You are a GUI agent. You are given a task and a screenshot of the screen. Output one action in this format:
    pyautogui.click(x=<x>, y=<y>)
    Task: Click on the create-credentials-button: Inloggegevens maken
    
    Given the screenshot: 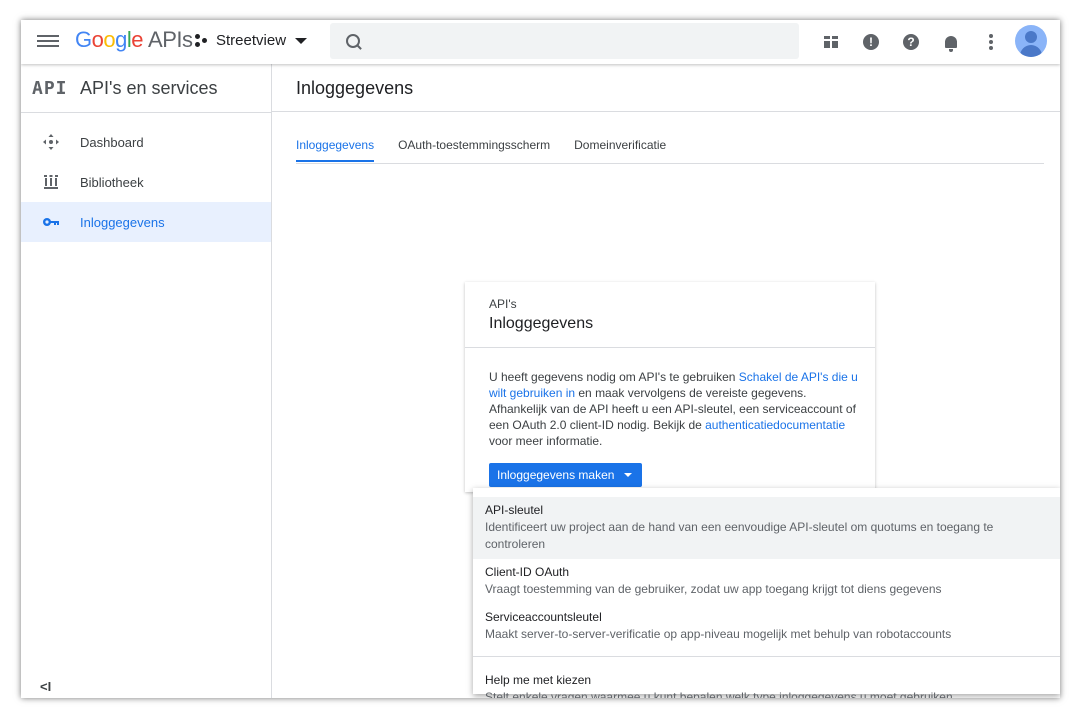 What is the action you would take?
    pyautogui.click(x=566, y=475)
    